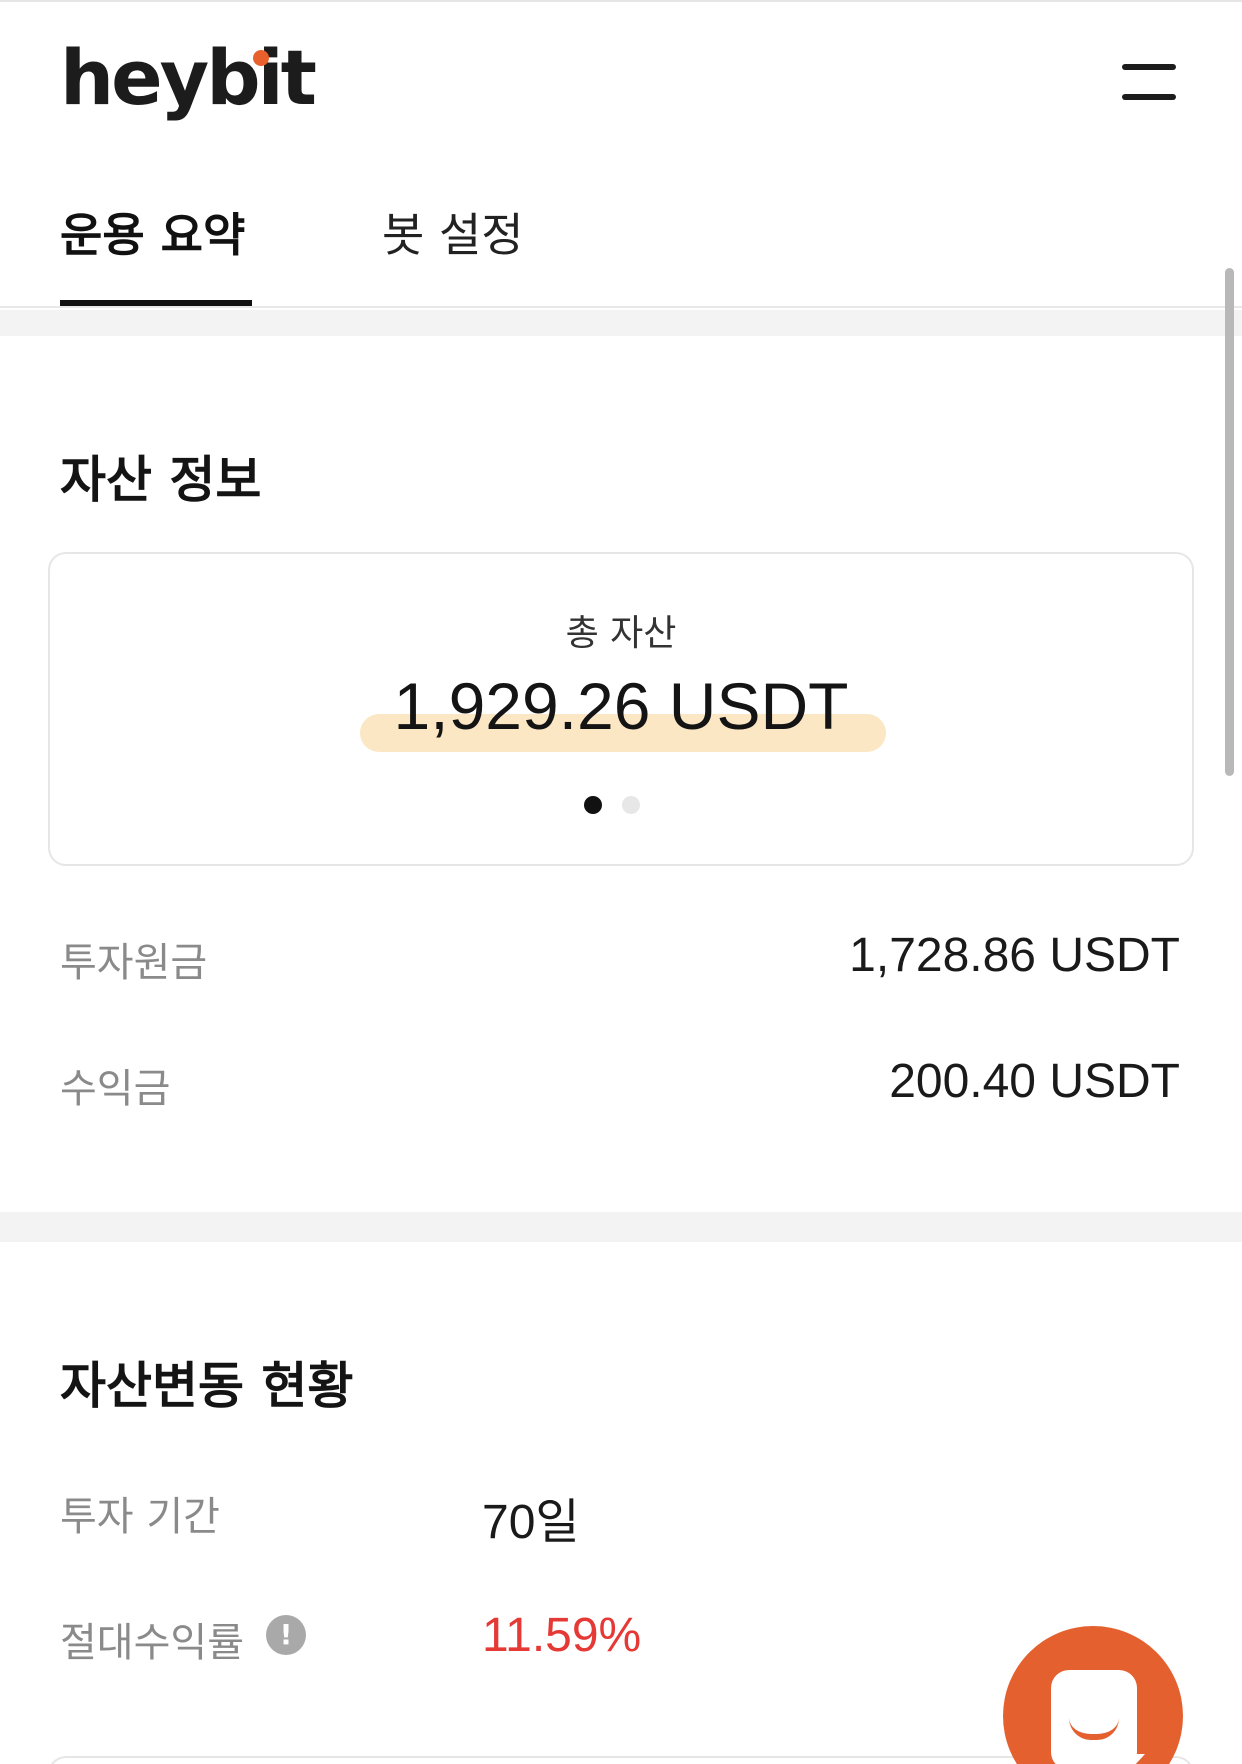 The height and width of the screenshot is (1764, 1242). I want to click on total-asset-label: 총 자산, so click(621, 633).